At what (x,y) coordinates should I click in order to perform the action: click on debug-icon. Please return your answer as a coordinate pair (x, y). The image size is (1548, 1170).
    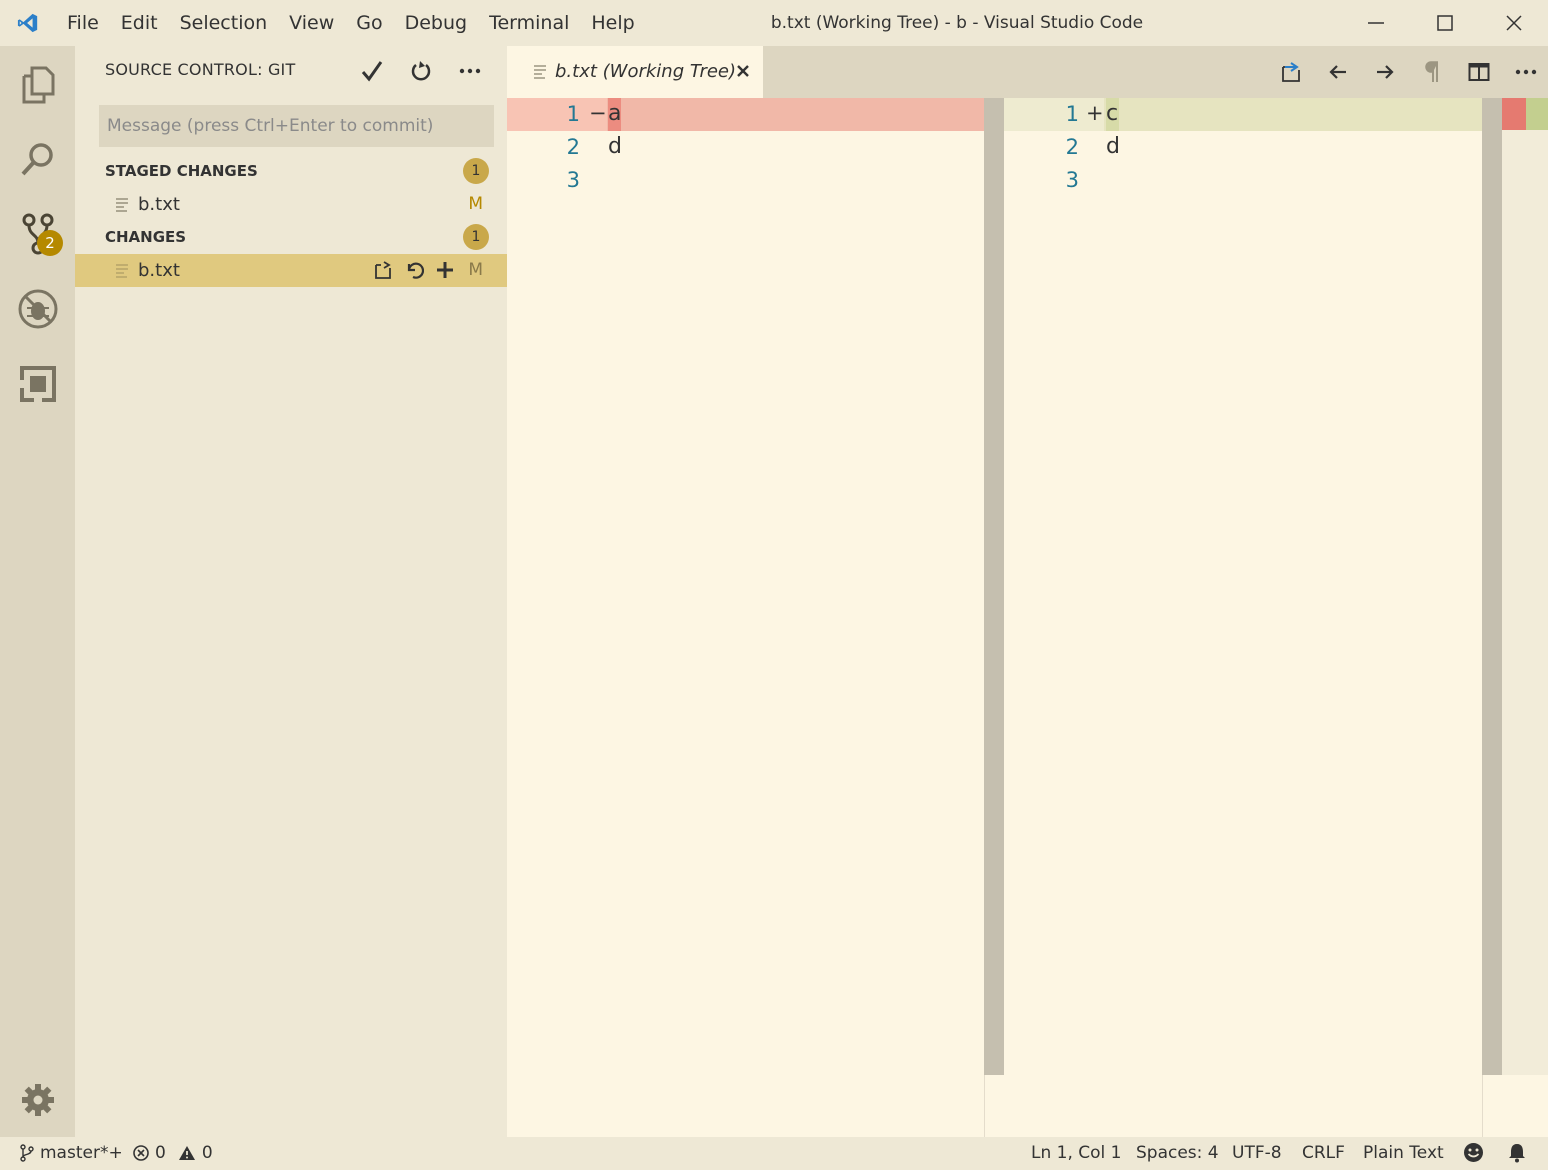
    Looking at the image, I should click on (37, 308).